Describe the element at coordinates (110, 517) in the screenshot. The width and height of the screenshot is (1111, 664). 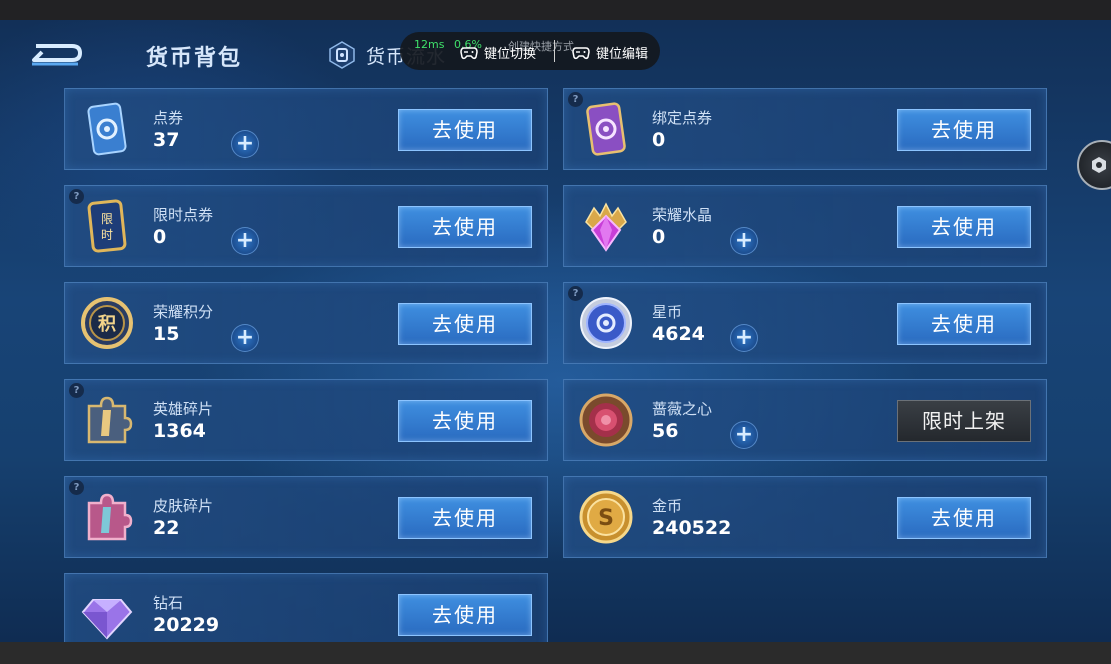
I see `skin-fragment-icon` at that location.